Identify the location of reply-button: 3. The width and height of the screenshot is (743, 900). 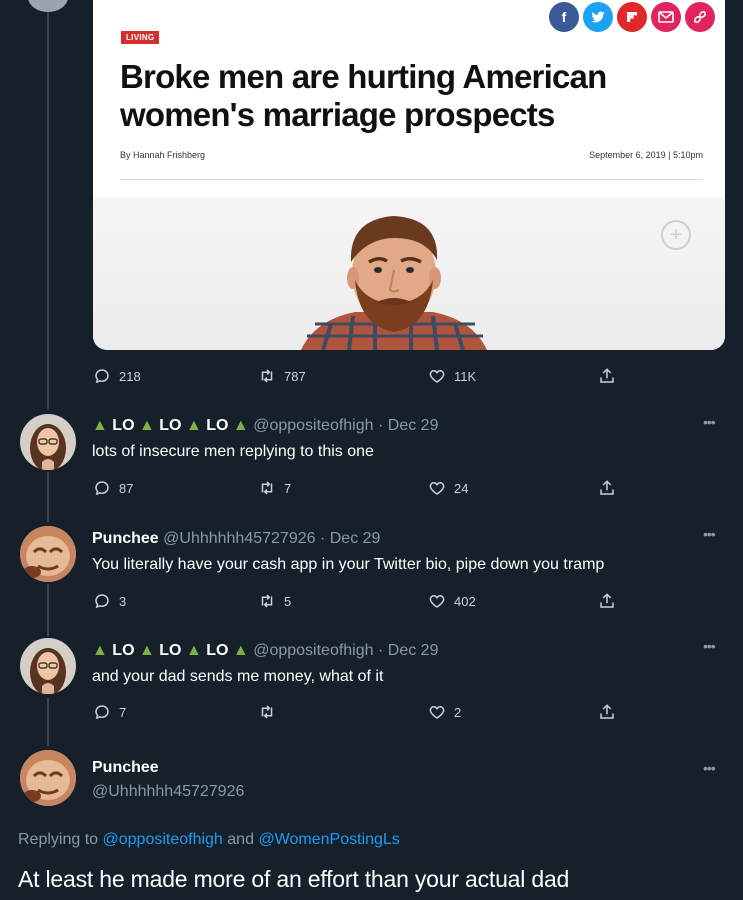
(109, 601).